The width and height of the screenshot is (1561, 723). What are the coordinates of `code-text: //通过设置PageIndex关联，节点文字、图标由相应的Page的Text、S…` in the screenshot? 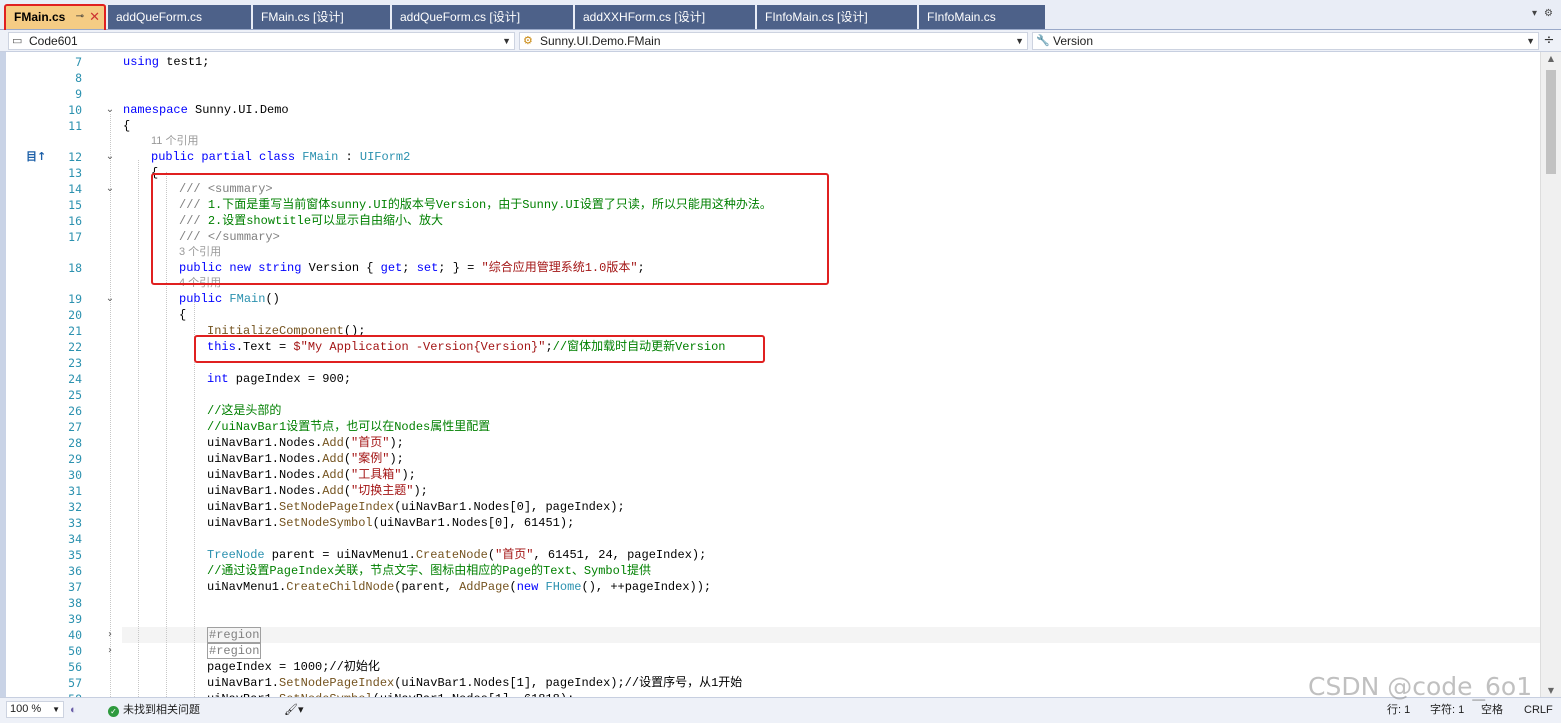 It's located at (429, 571).